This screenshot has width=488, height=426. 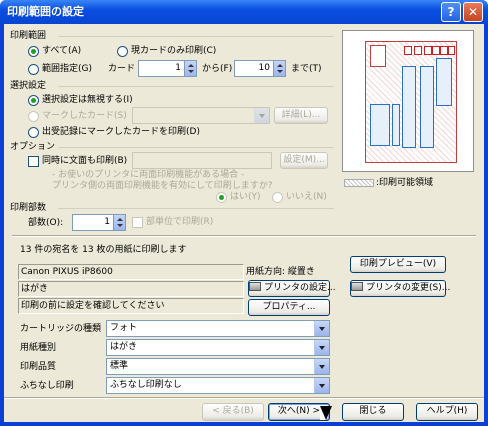 I want to click on title-bar: 印刷範囲の設定, so click(x=244, y=12).